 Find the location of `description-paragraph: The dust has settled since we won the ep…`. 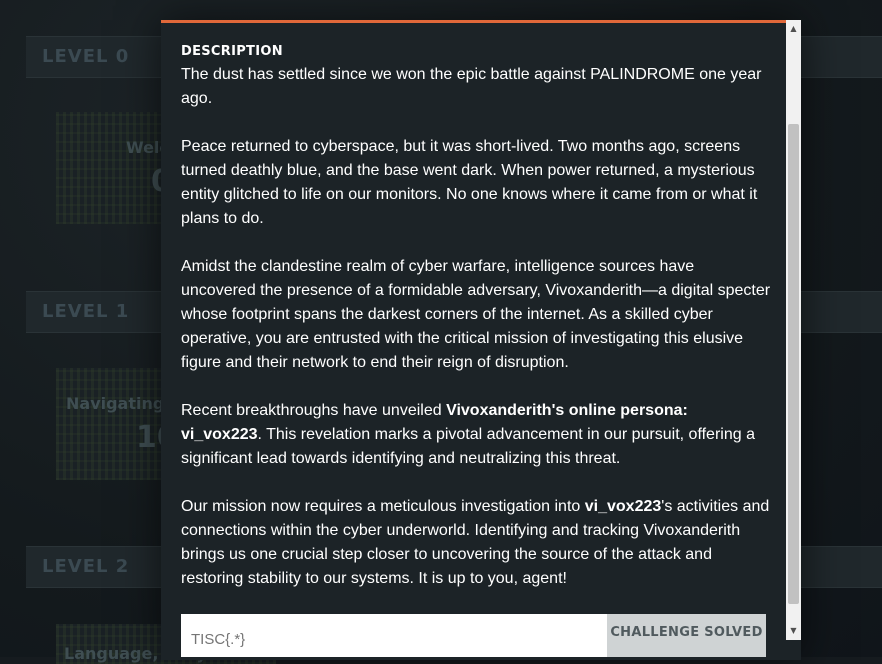

description-paragraph: The dust has settled since we won the ep… is located at coordinates (471, 86).